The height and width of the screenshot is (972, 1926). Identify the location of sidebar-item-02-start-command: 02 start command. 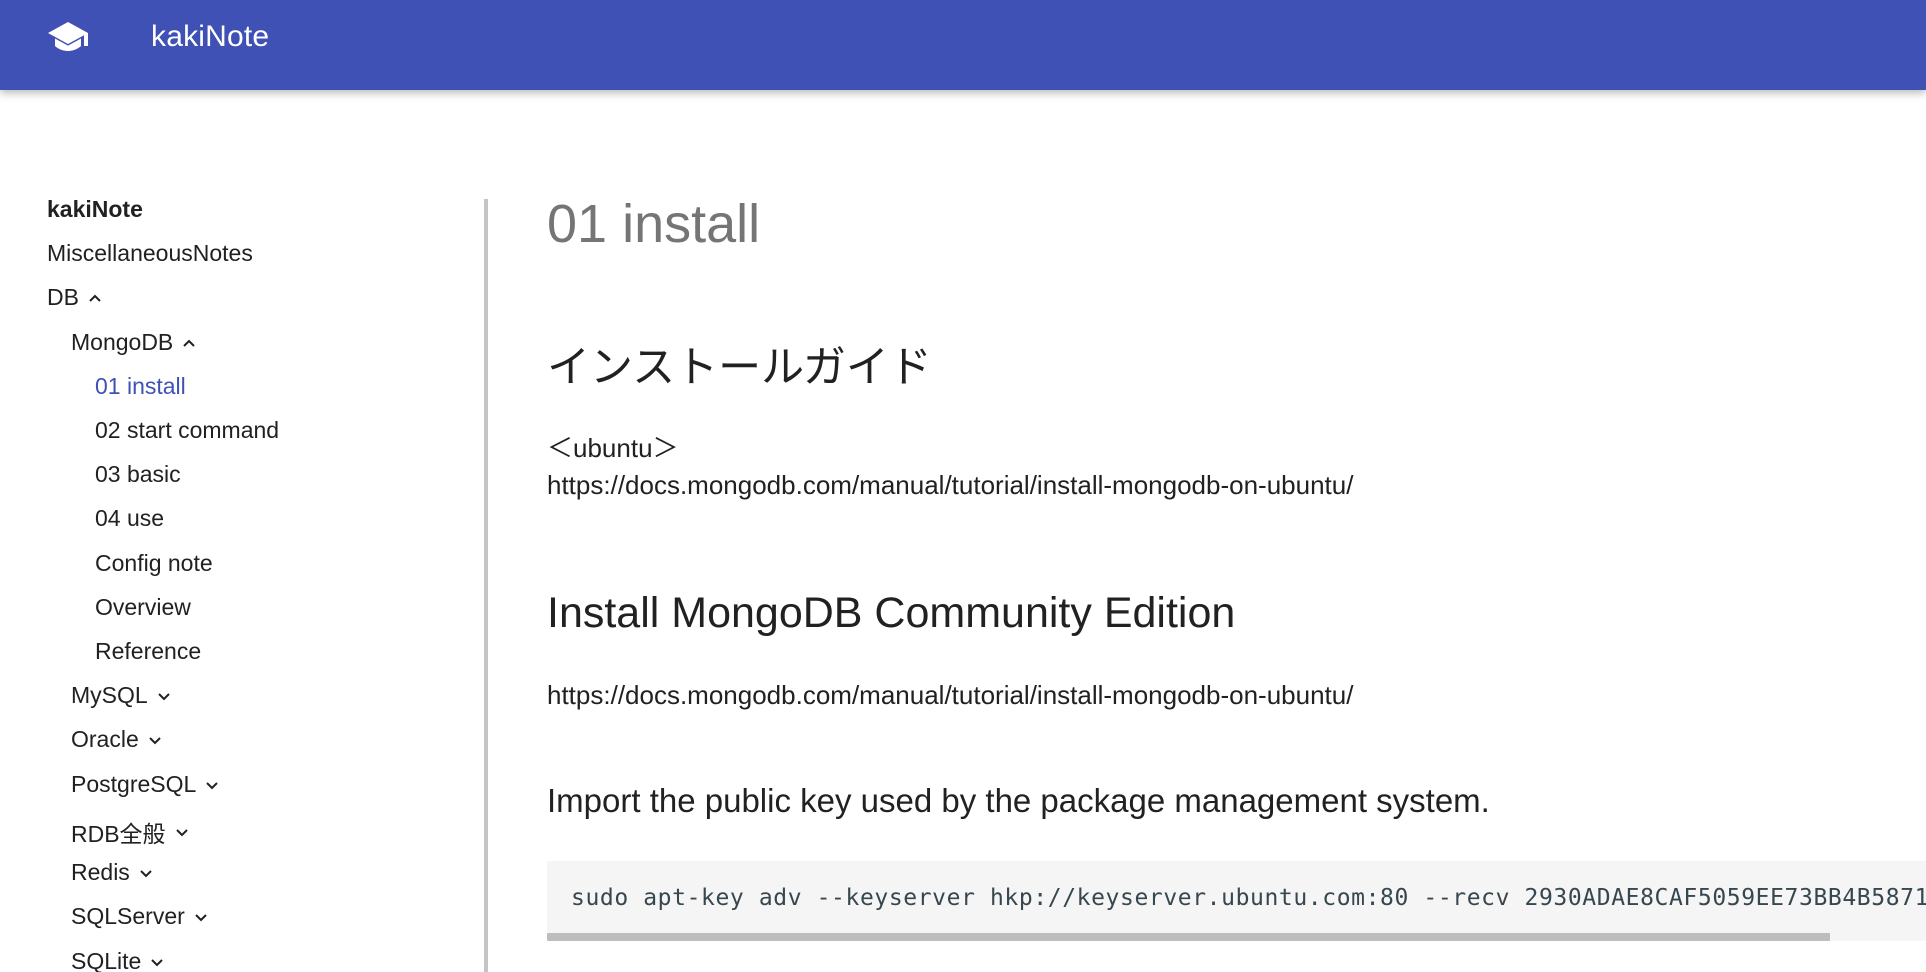
(187, 430).